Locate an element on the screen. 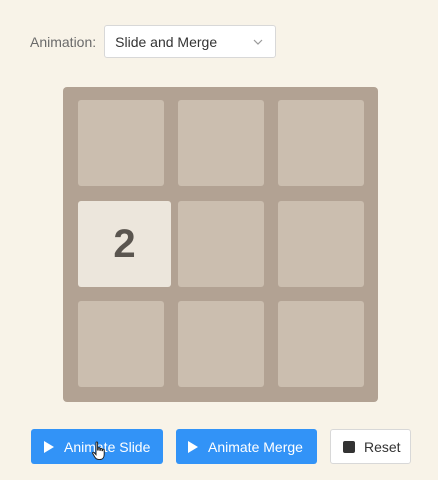 This screenshot has width=438, height=480. tile-2: 2 is located at coordinates (124, 244).